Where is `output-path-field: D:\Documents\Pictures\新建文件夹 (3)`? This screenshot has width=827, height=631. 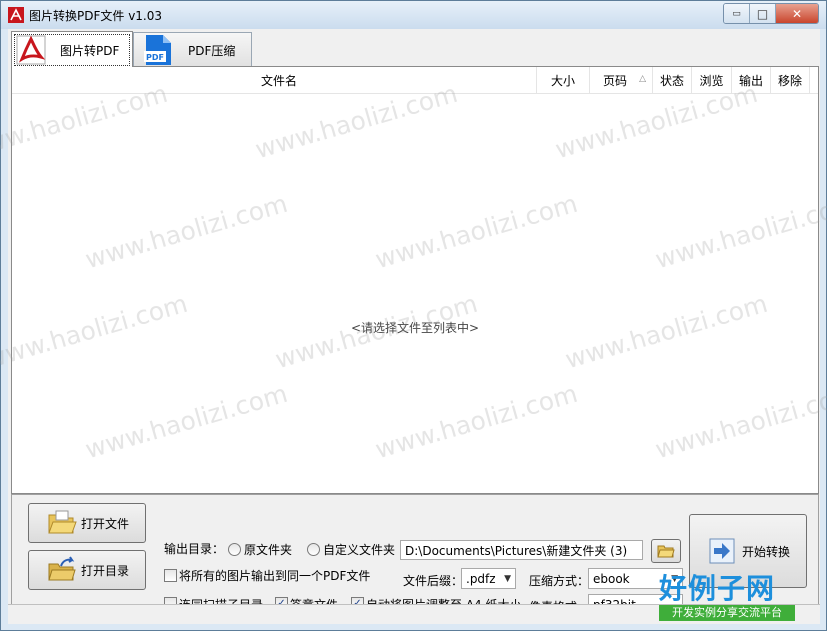 output-path-field: D:\Documents\Pictures\新建文件夹 (3) is located at coordinates (521, 550).